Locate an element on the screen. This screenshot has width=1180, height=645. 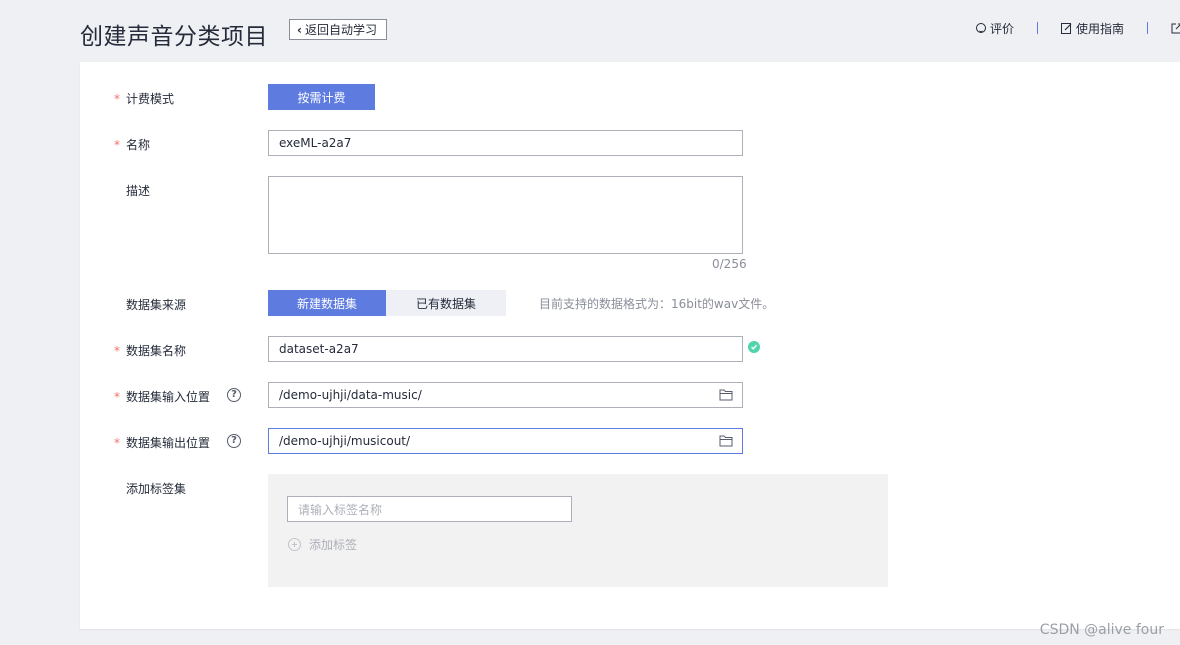
description-counter: 0/256 is located at coordinates (729, 264).